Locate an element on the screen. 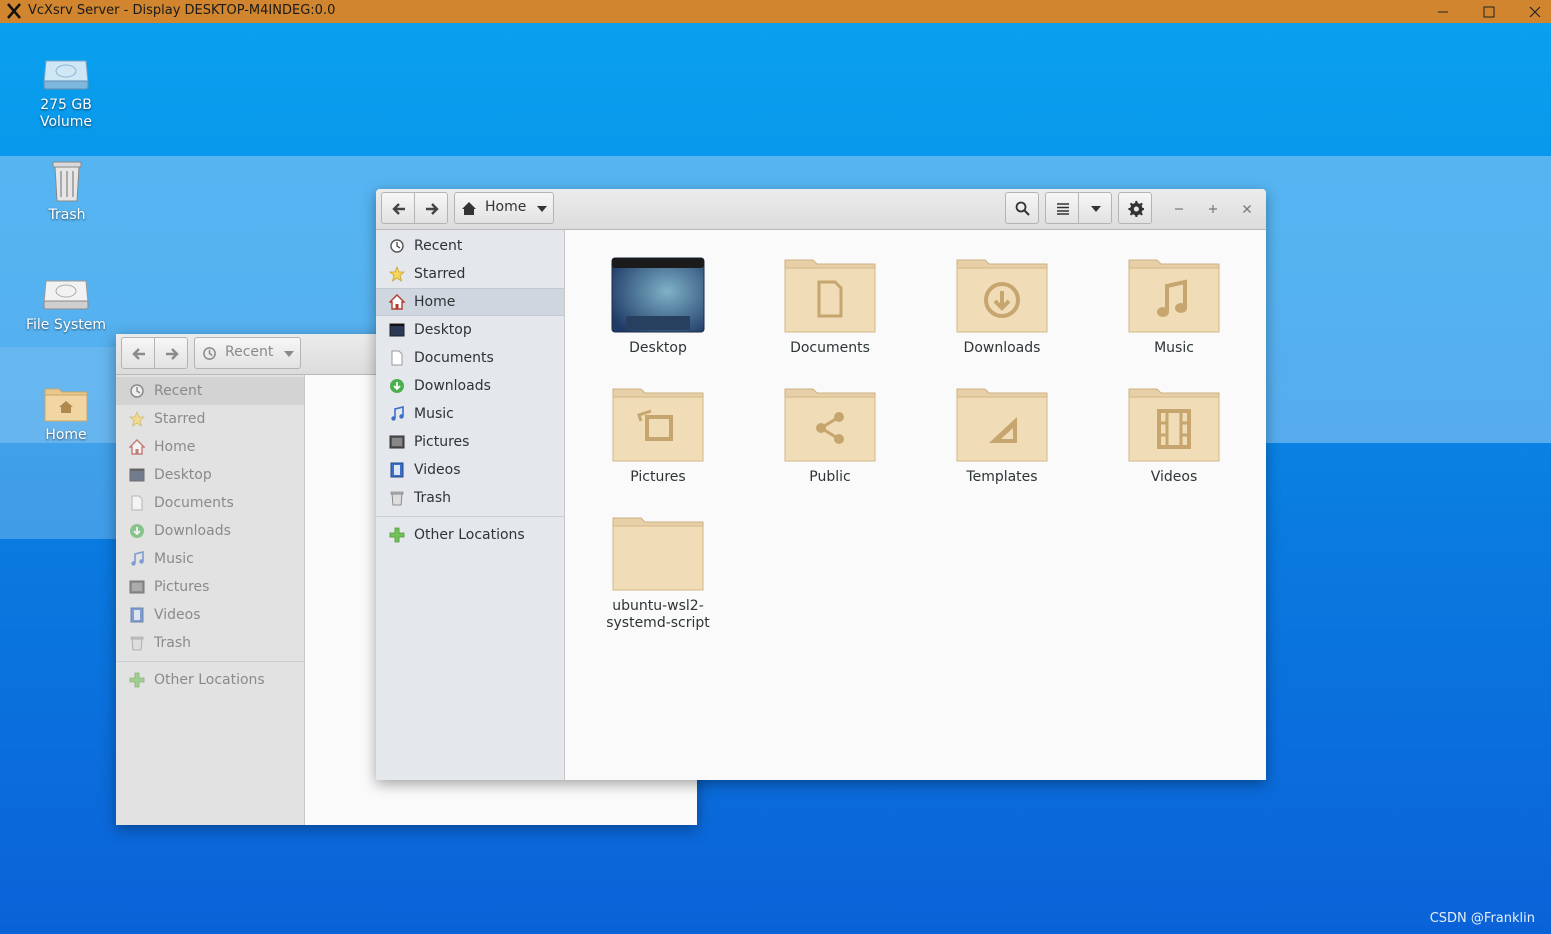 The image size is (1551, 934). download-icon is located at coordinates (397, 386).